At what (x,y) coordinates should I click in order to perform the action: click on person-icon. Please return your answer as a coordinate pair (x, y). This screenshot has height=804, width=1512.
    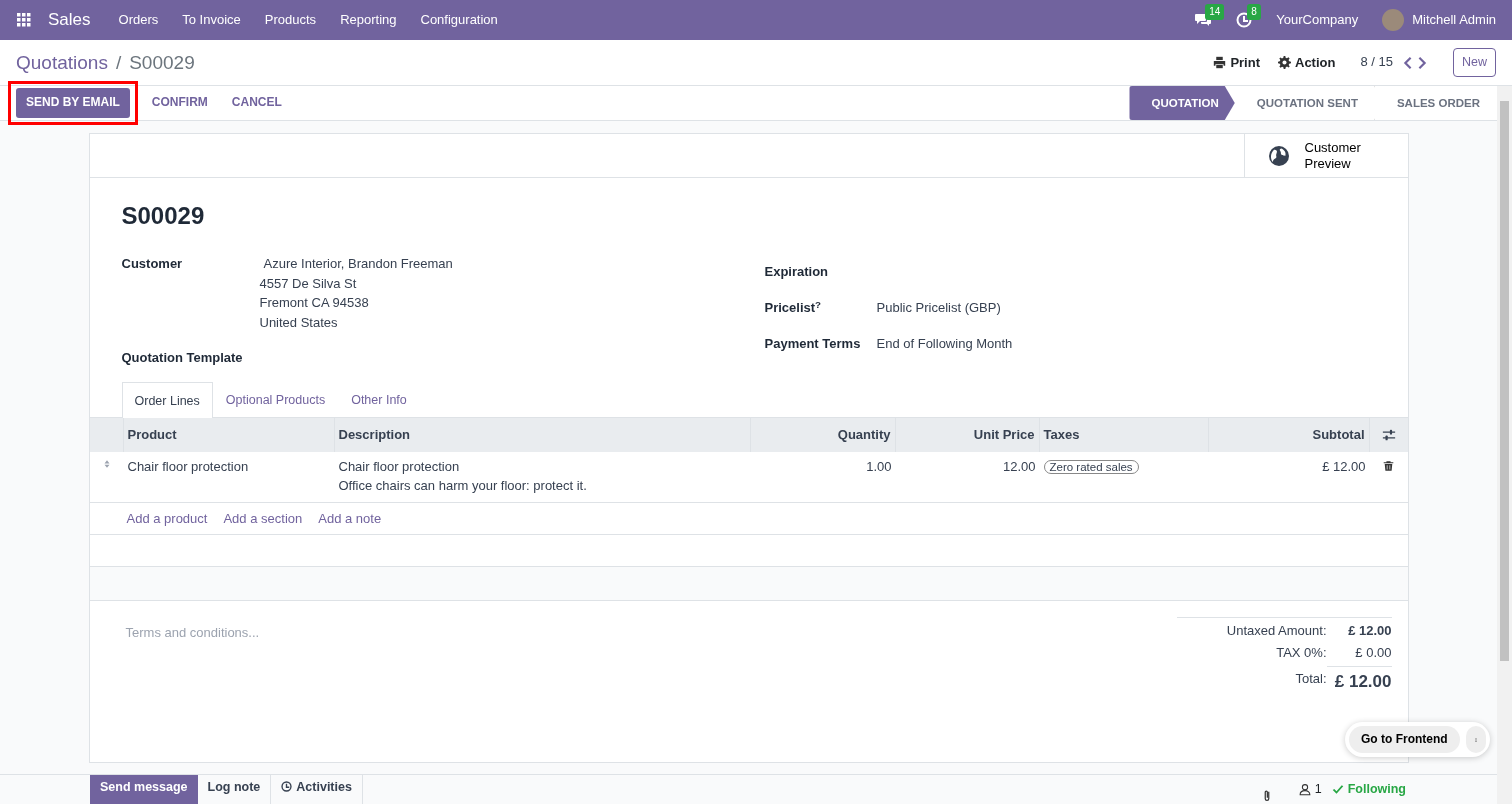
    Looking at the image, I should click on (1304, 790).